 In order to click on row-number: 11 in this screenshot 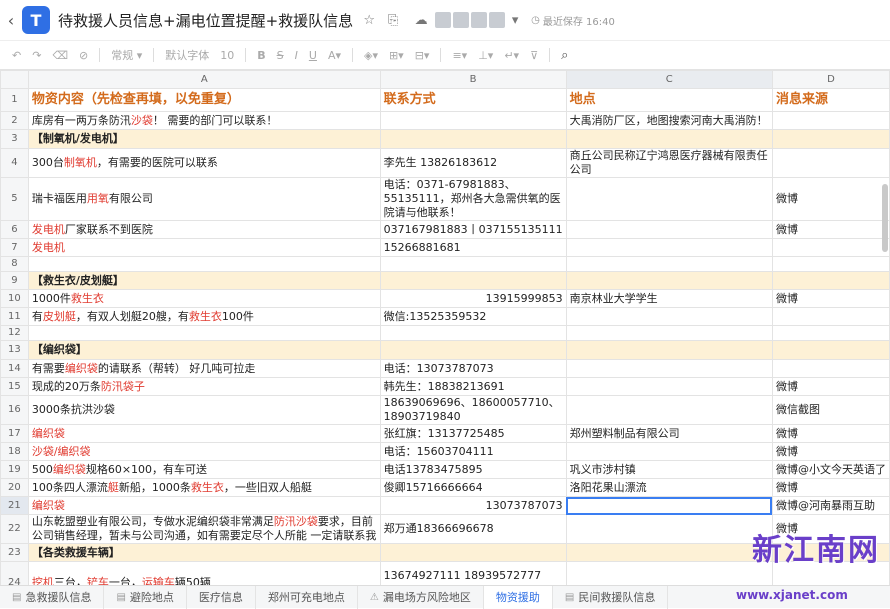, I will do `click(14, 316)`.